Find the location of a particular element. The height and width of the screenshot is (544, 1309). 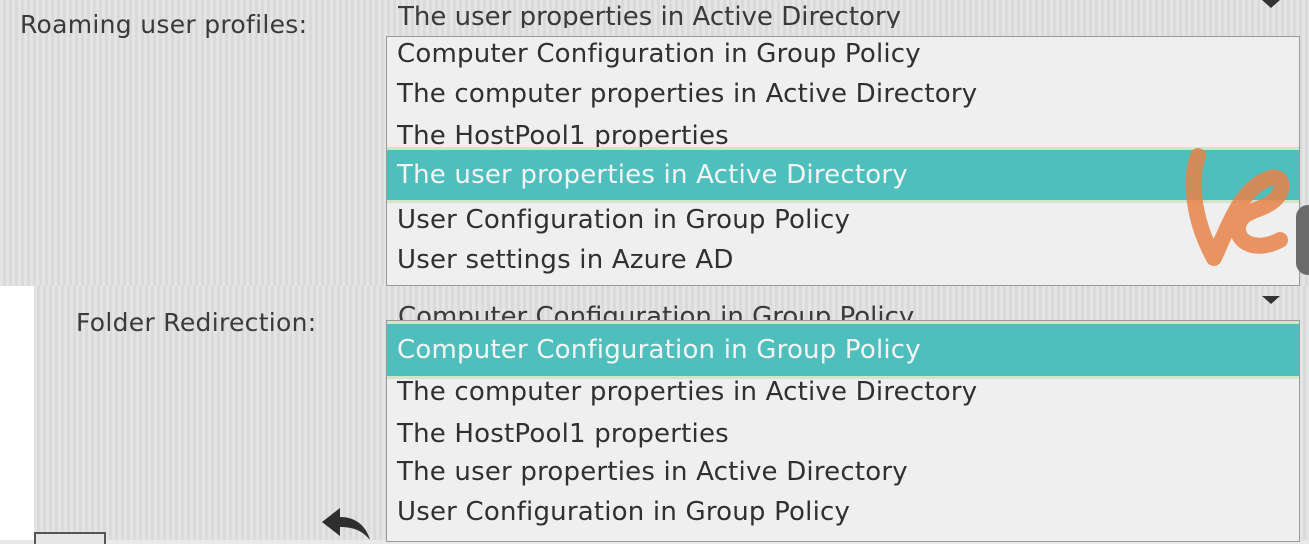

folder-option-selected: Computer Configuration in Group Policy is located at coordinates (843, 350).